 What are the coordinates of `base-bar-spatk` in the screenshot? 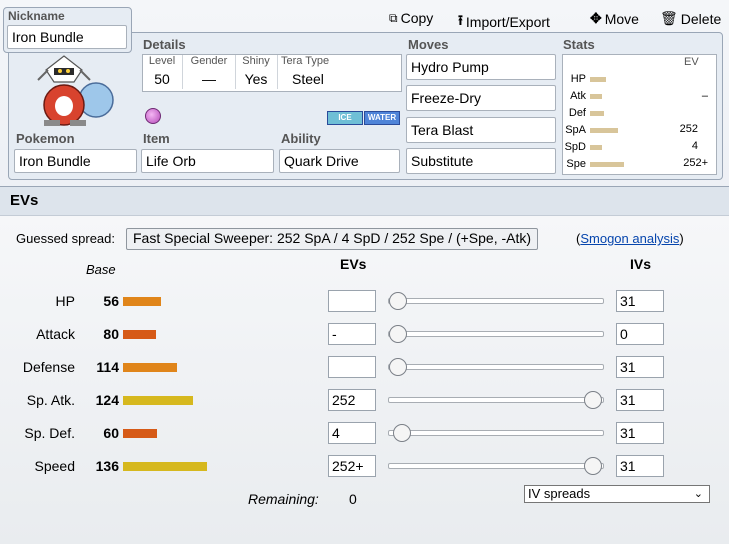 It's located at (158, 400).